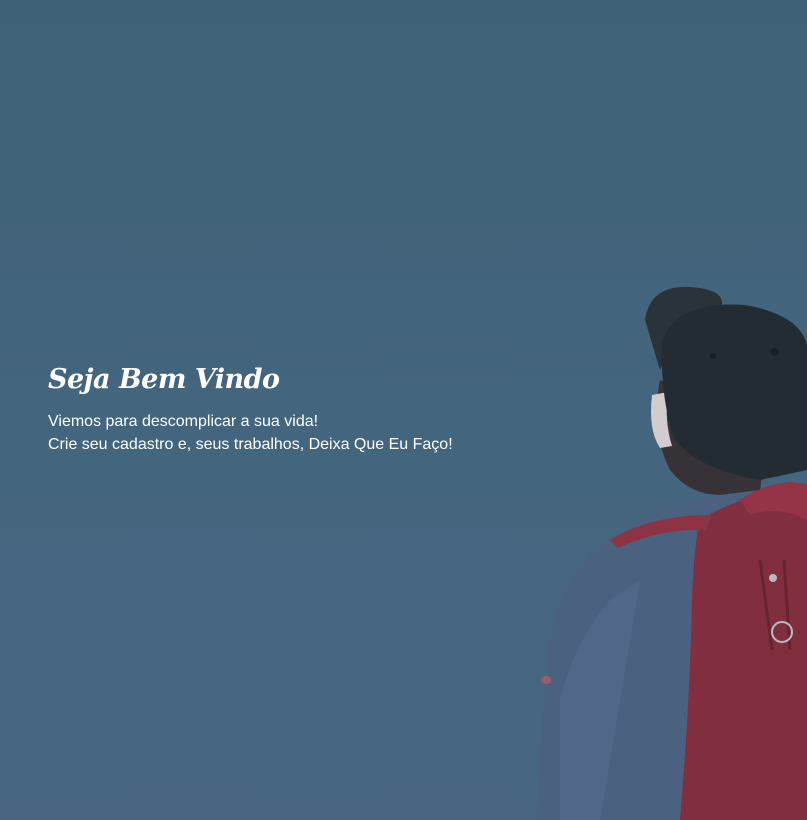 The width and height of the screenshot is (807, 820). Describe the element at coordinates (164, 379) in the screenshot. I see `hero-title: Seja Bem Vindo` at that location.